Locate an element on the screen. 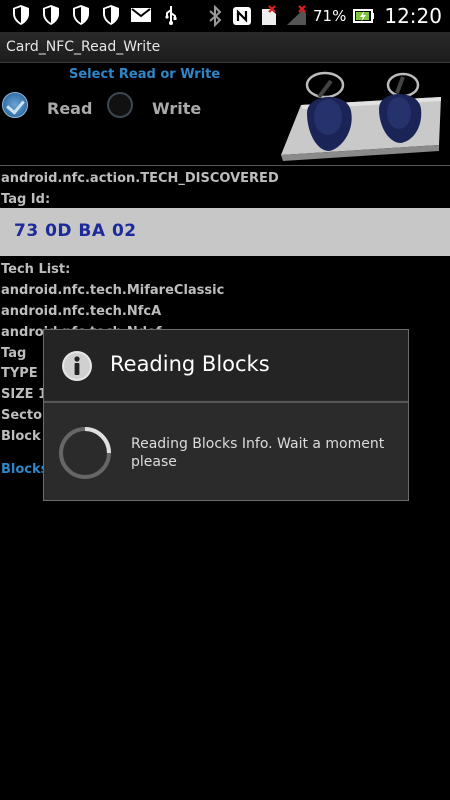 The height and width of the screenshot is (800, 450). info-icon is located at coordinates (77, 366).